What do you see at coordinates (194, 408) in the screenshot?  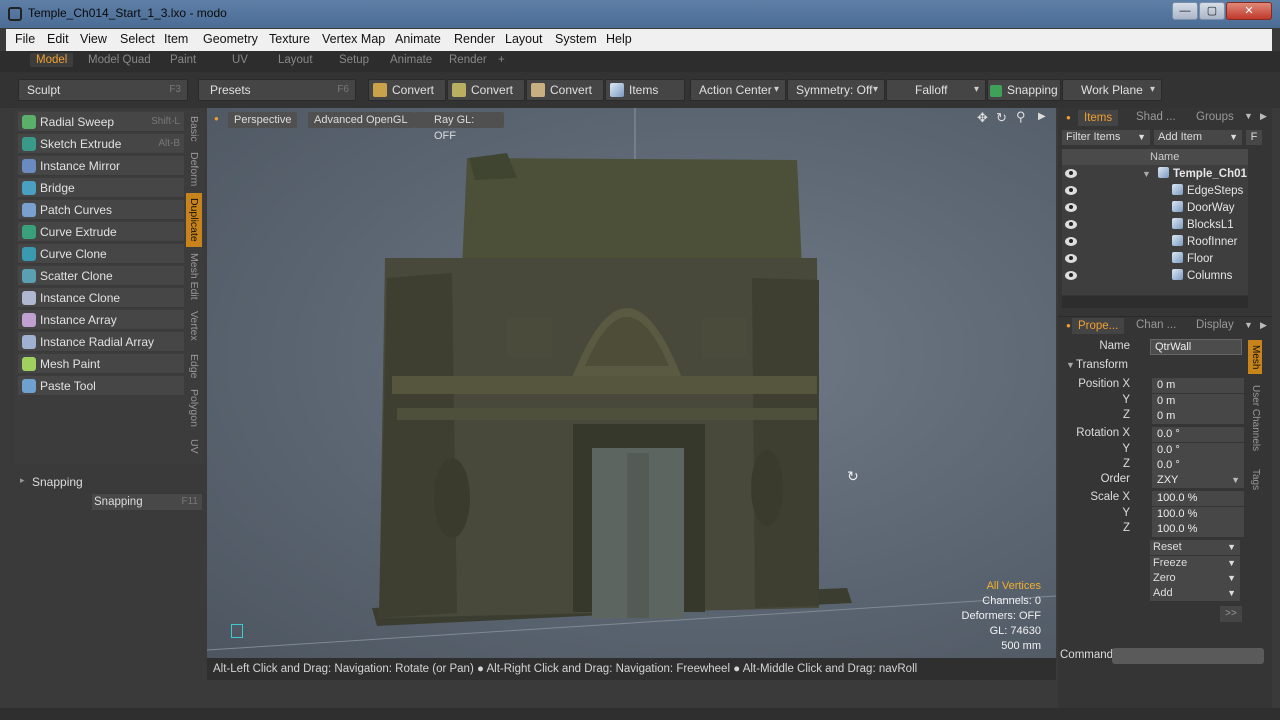 I see `vtab-polygon: Polygon` at bounding box center [194, 408].